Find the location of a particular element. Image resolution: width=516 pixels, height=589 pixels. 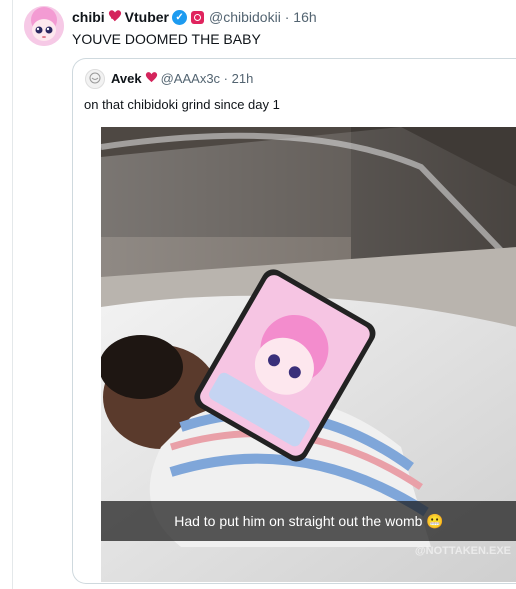

video-watermark: @NOTTAKEN.EXE is located at coordinates (462, 551).